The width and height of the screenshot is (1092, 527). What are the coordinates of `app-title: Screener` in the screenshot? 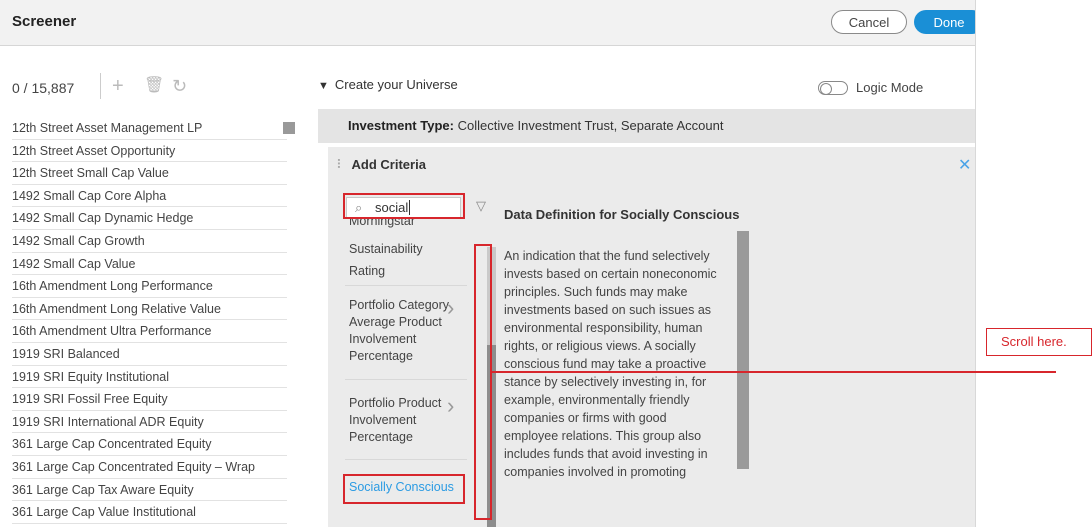 It's located at (44, 21).